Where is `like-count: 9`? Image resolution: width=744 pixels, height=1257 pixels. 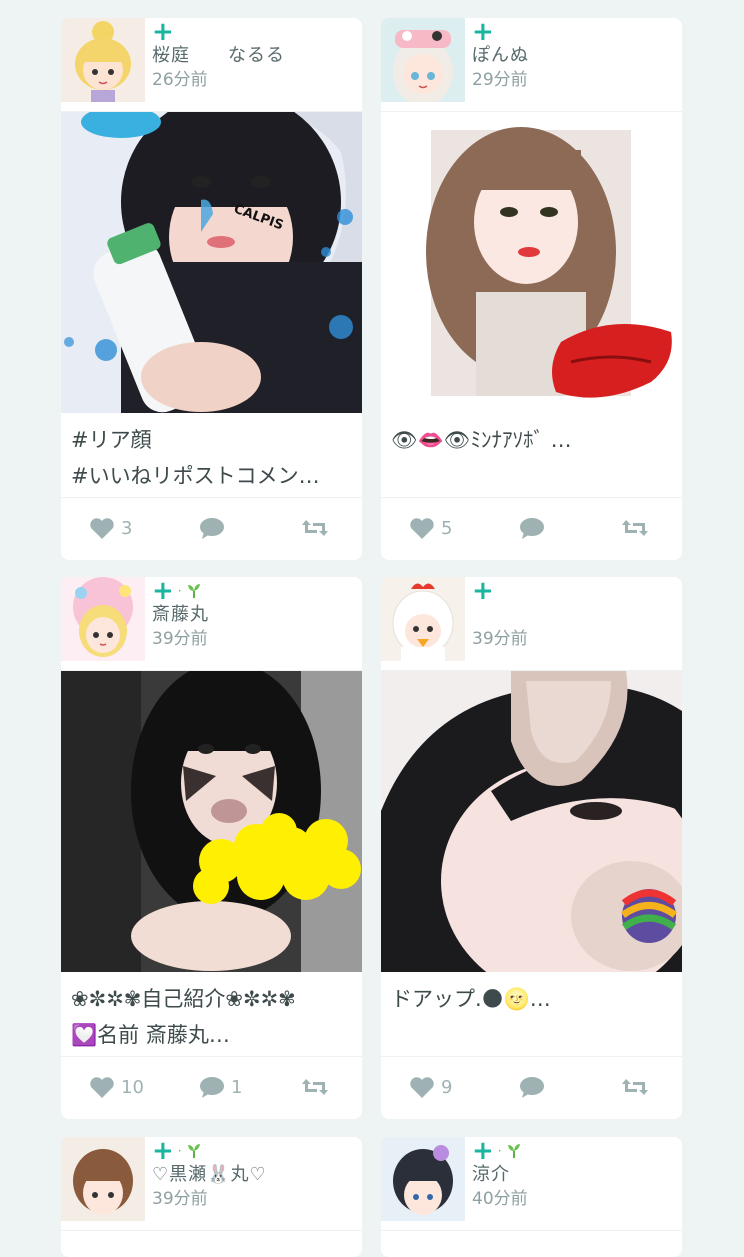 like-count: 9 is located at coordinates (447, 1087).